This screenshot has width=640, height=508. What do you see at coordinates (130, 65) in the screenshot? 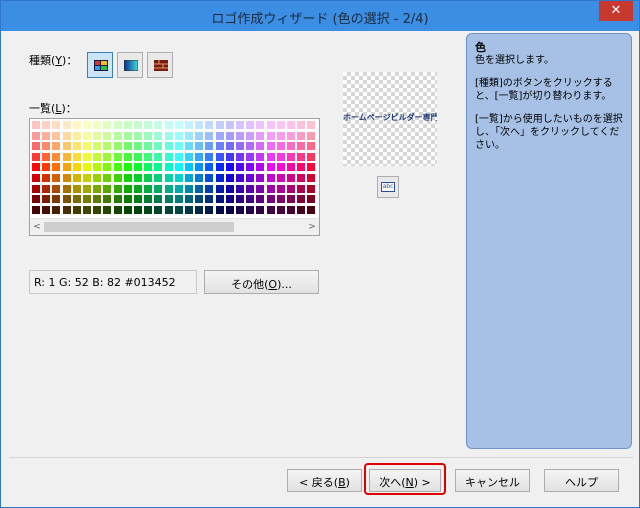
I see `gradient-type-button` at bounding box center [130, 65].